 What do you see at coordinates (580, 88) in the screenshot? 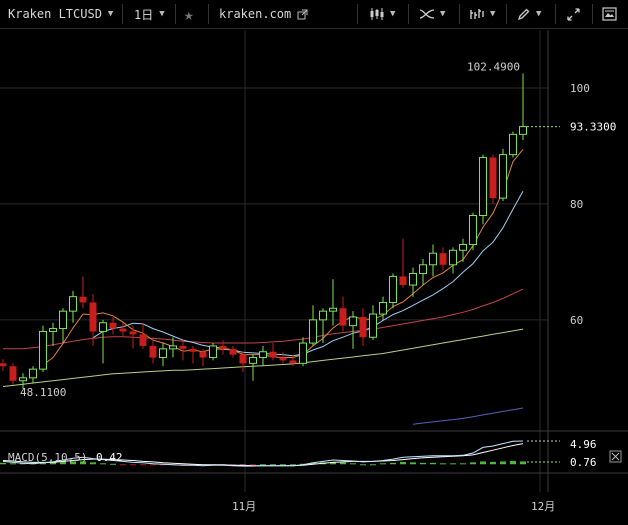
I see `y-tick-label: 100` at bounding box center [580, 88].